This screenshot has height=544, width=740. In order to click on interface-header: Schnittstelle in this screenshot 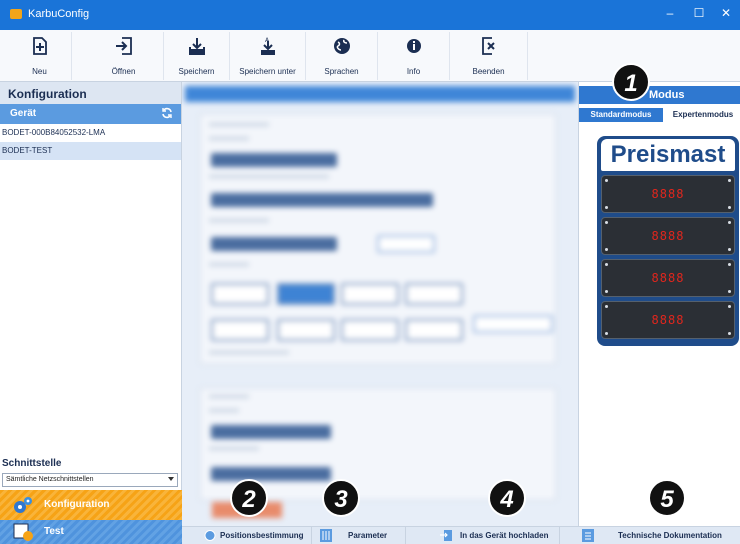, I will do `click(32, 463)`.